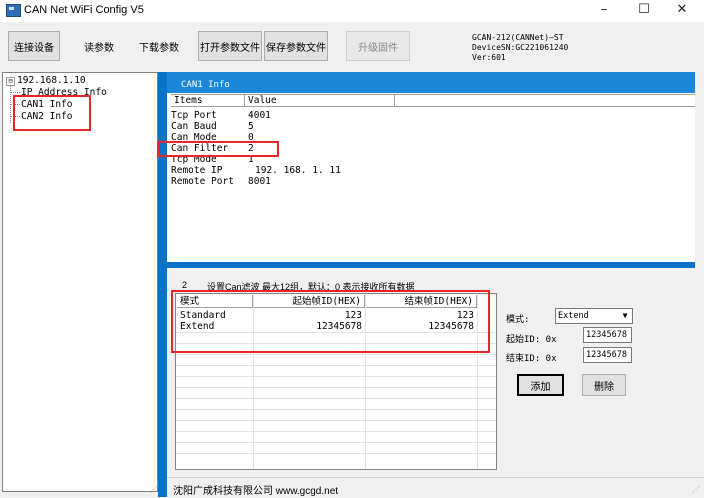  Describe the element at coordinates (185, 285) in the screenshot. I see `filter-count: 2` at that location.